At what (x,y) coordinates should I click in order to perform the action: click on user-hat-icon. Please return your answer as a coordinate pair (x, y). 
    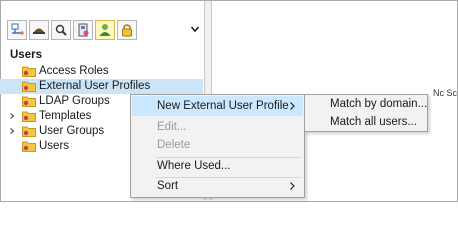
    Looking at the image, I should click on (39, 31).